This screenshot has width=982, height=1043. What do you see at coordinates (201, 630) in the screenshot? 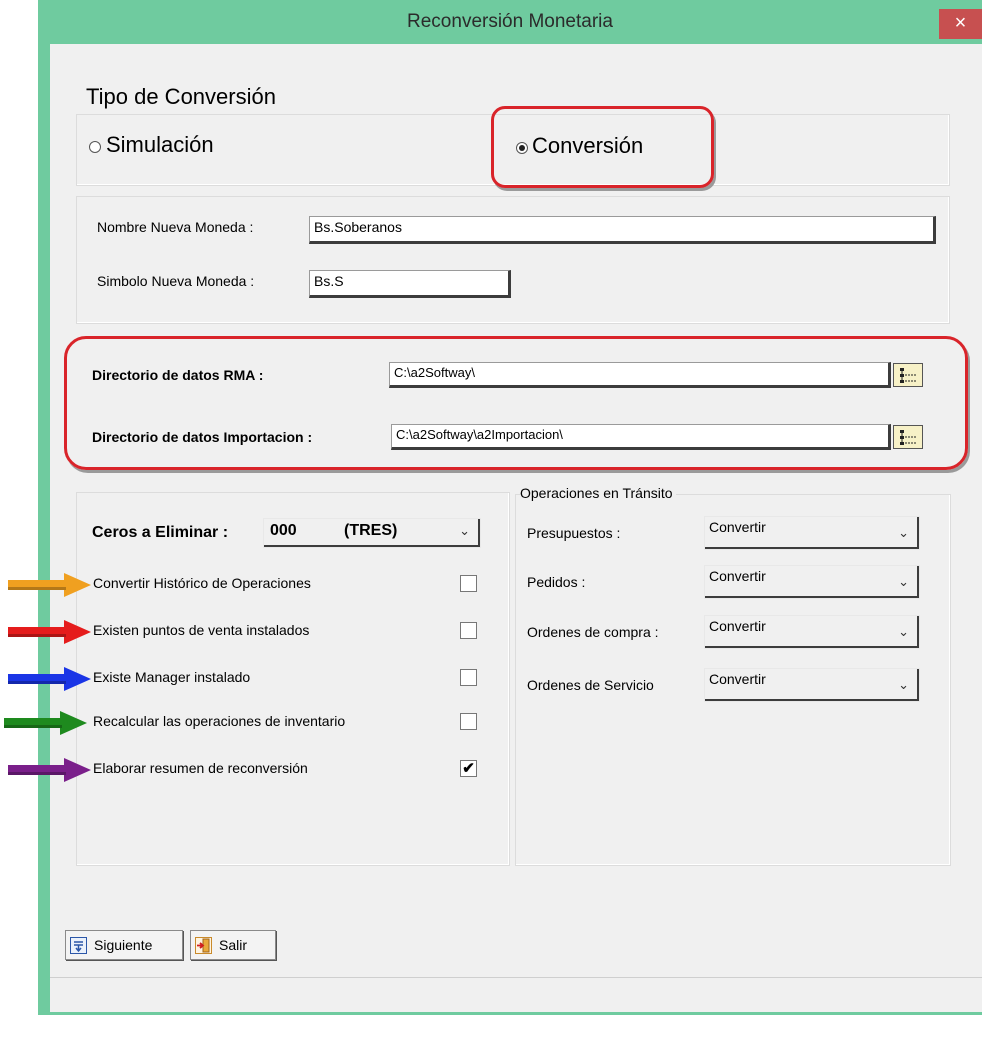
I see `option-label: Existen puntos de venta instalados` at bounding box center [201, 630].